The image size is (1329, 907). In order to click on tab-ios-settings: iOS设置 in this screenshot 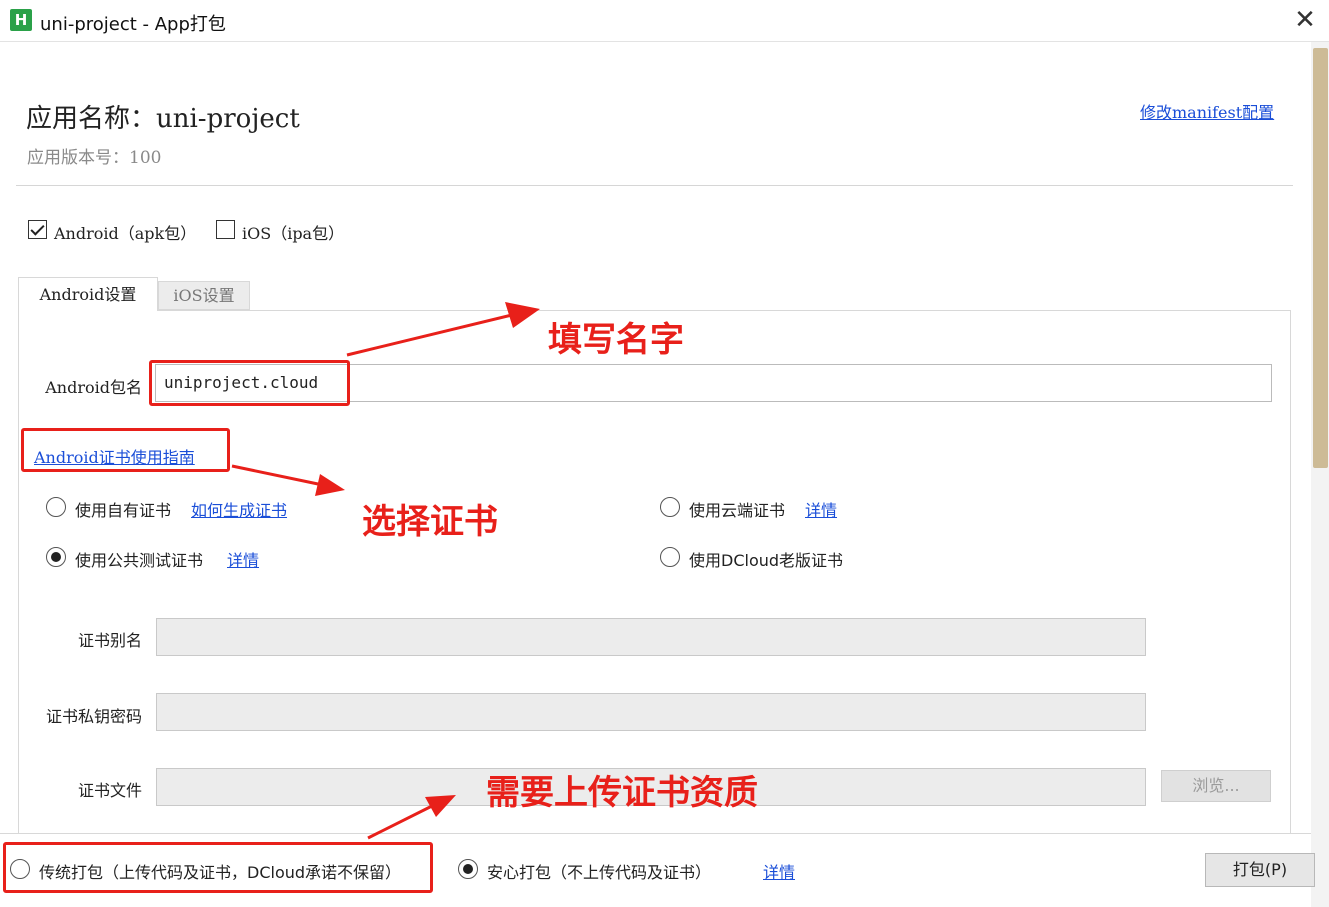, I will do `click(204, 295)`.